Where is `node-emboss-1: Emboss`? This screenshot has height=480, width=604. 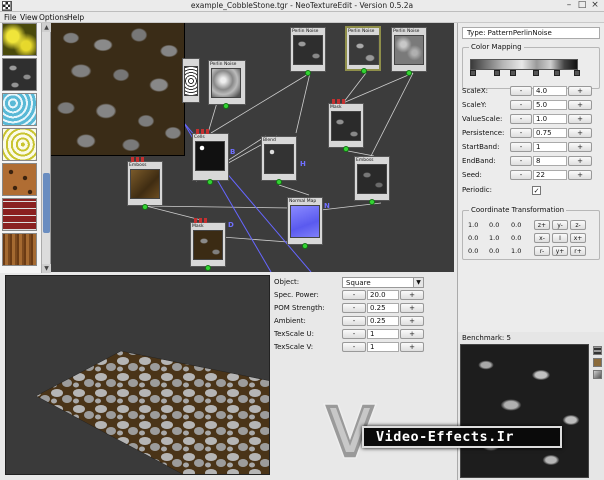 node-emboss-1: Emboss is located at coordinates (145, 183).